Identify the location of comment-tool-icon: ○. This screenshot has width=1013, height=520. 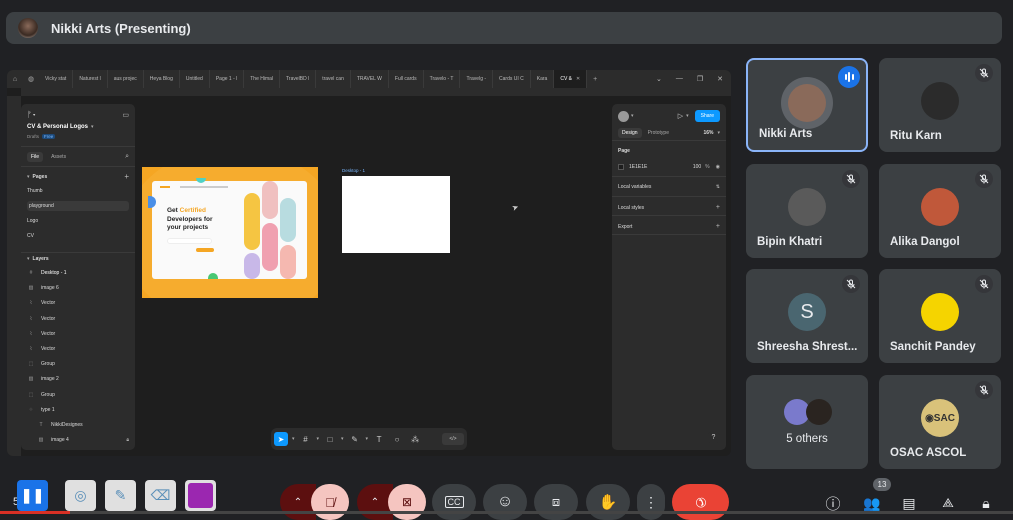
(397, 439).